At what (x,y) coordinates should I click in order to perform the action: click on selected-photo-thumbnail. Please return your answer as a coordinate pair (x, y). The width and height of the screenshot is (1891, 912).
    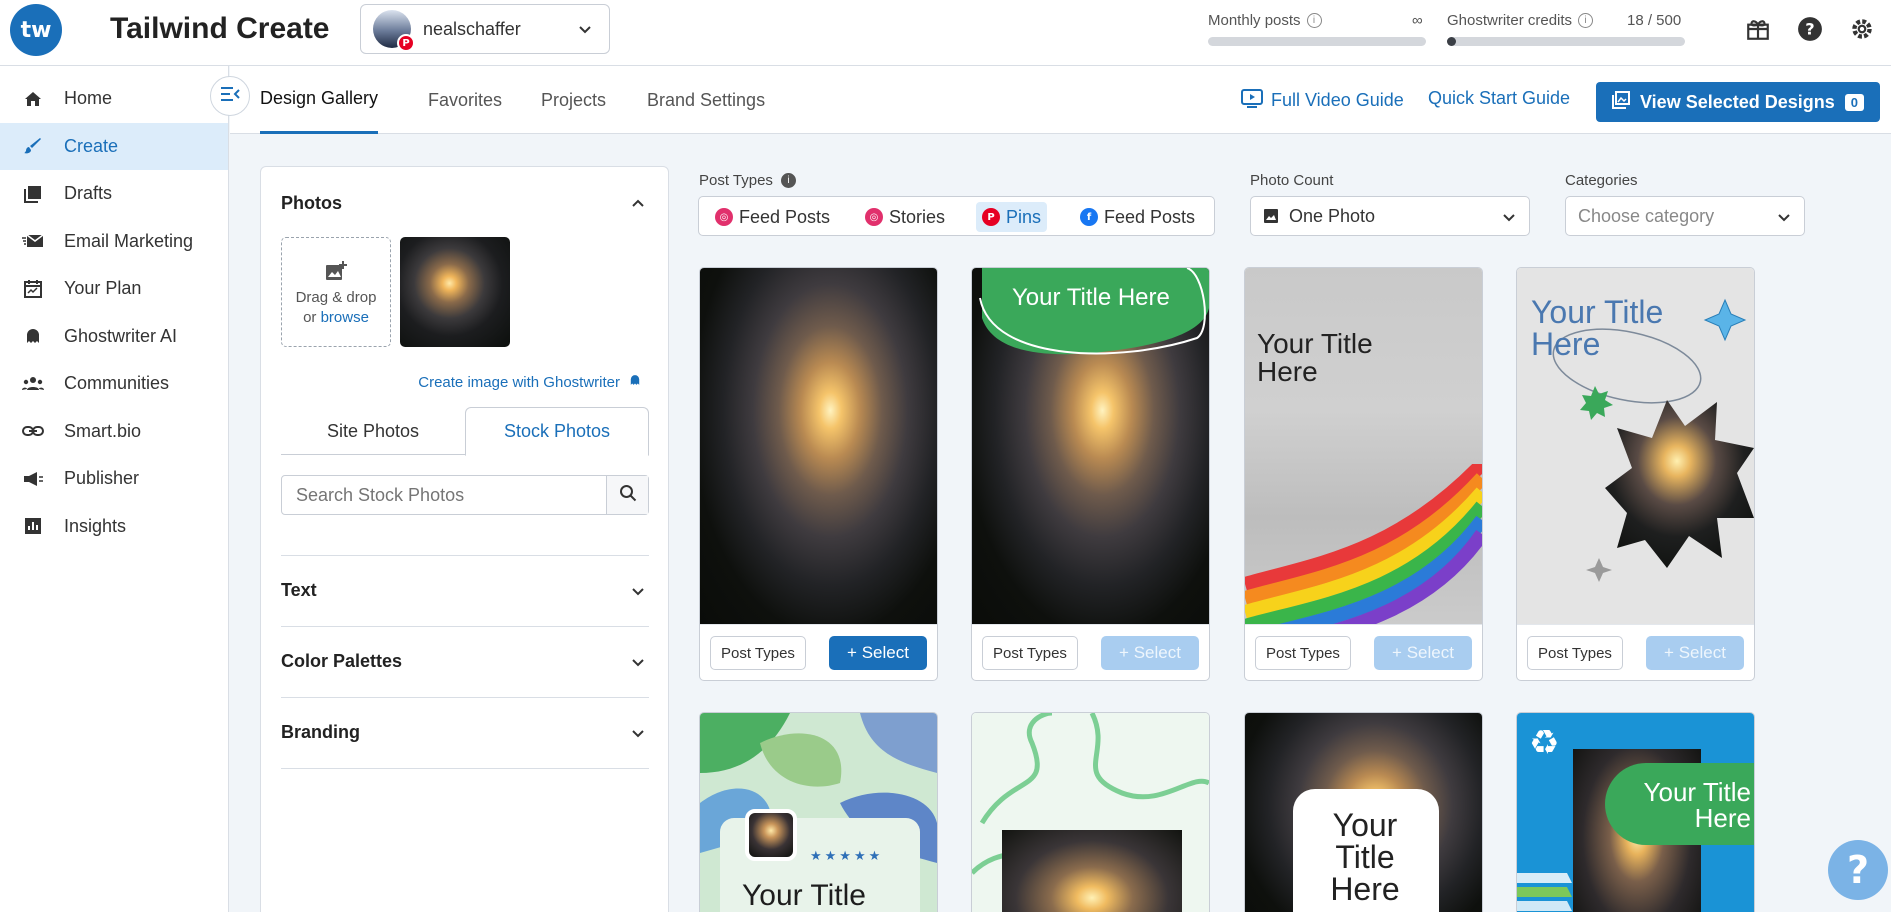
    Looking at the image, I should click on (455, 292).